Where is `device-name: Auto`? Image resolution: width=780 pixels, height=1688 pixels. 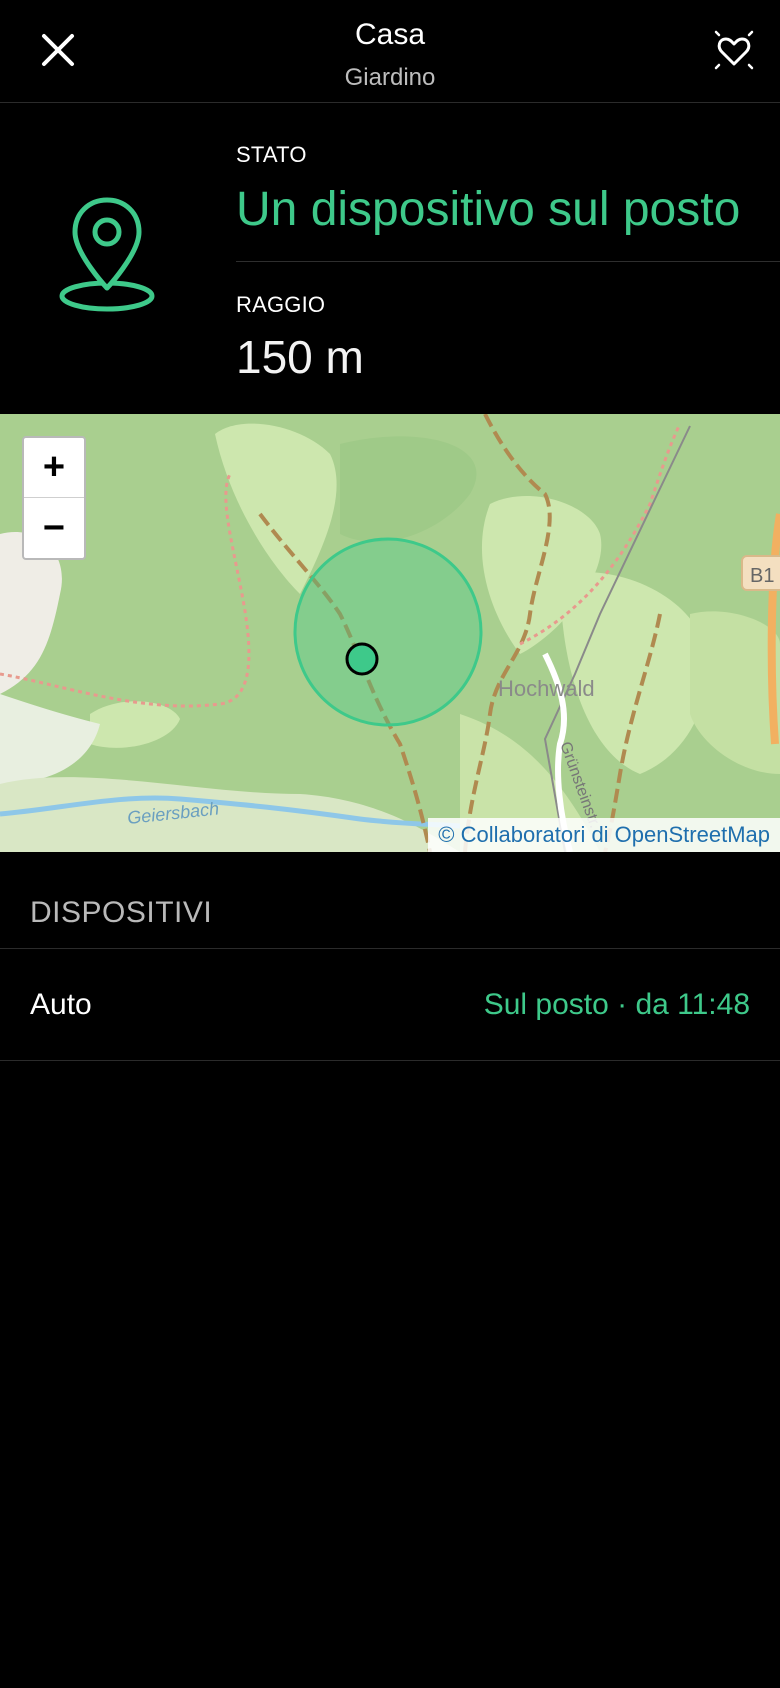 device-name: Auto is located at coordinates (61, 1004).